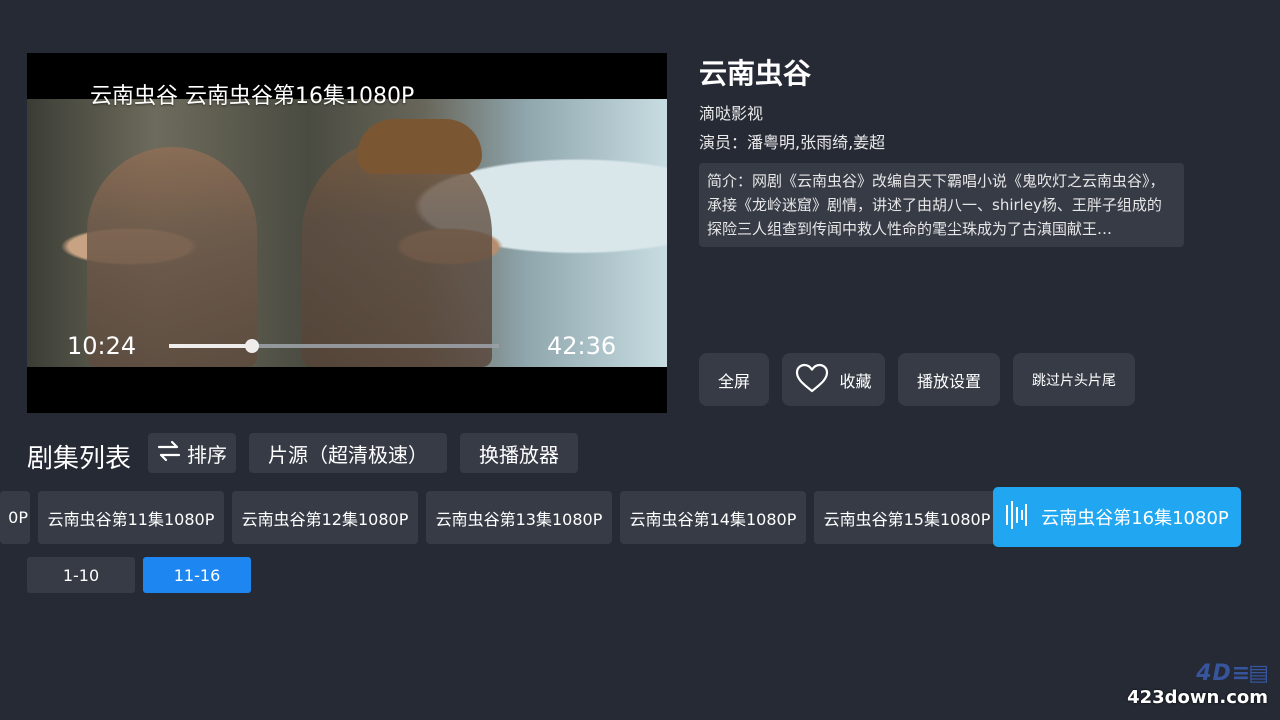 The image size is (1280, 720). I want to click on skip-intro-outro-button: 跳过片头片尾, so click(1074, 379).